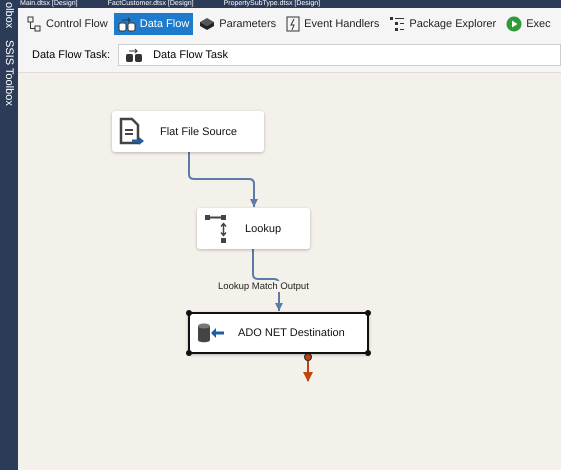 The width and height of the screenshot is (561, 470). Describe the element at coordinates (339, 55) in the screenshot. I see `task-dropdown: Data Flow Task` at that location.